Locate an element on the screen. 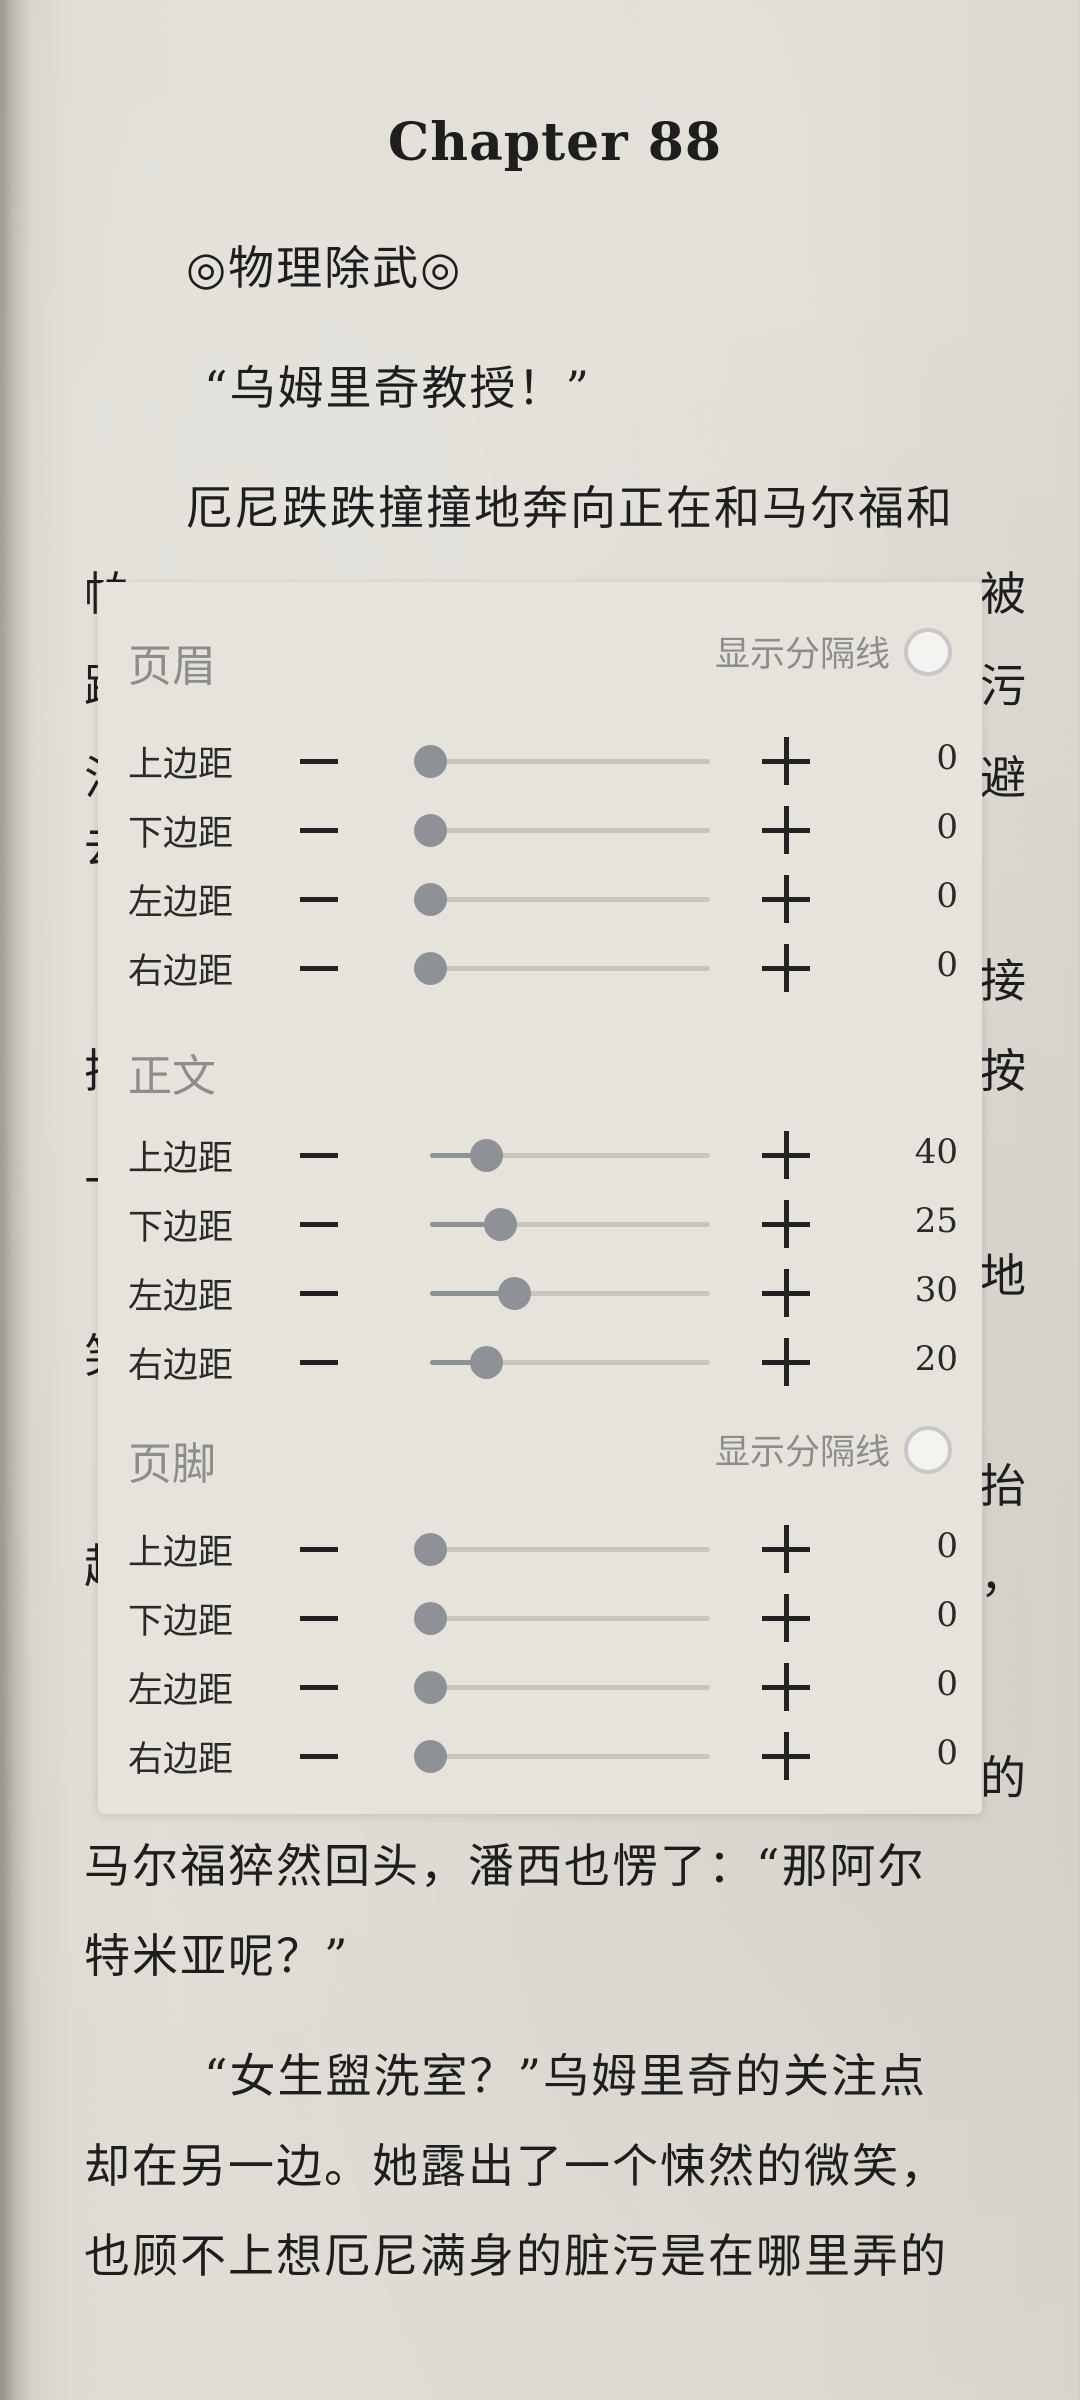 This screenshot has height=2400, width=1080. book-edge-char: 上 is located at coordinates (91, 1161).